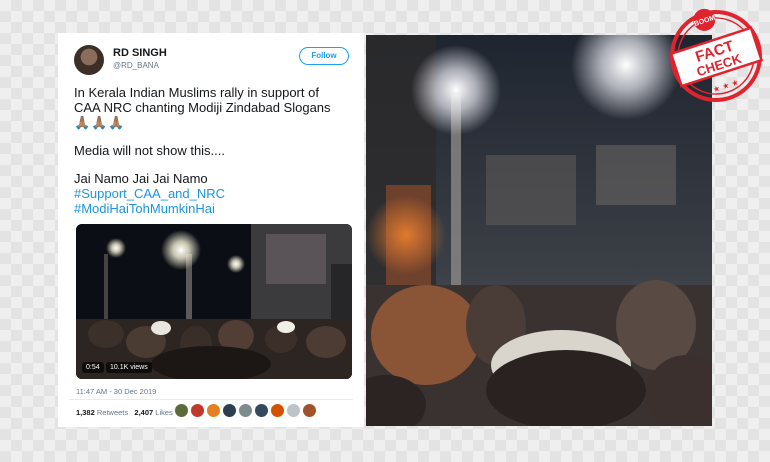  What do you see at coordinates (716, 56) in the screenshot?
I see `fact-check-stamp: BOOM FACT CHECK ★ ★ ★` at bounding box center [716, 56].